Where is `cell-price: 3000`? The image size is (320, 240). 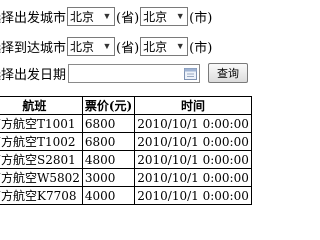 cell-price: 3000 is located at coordinates (108, 177).